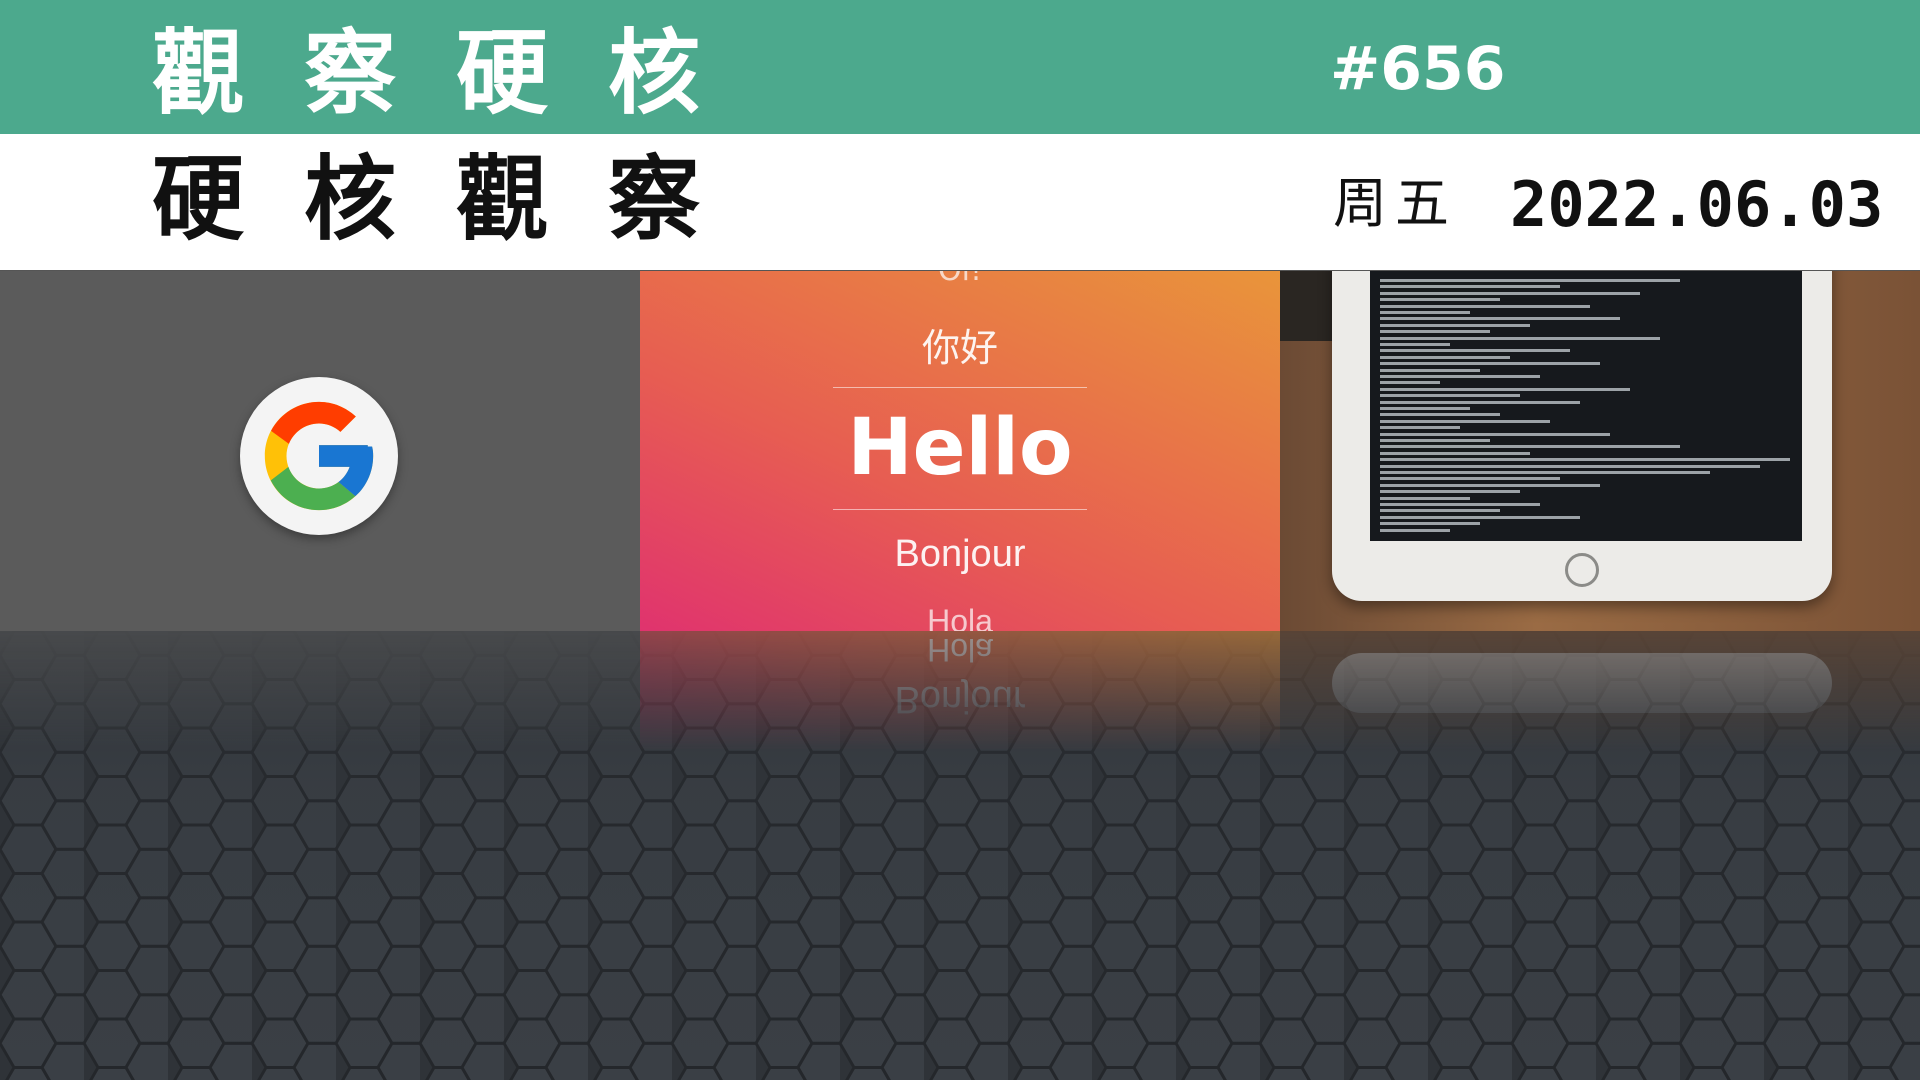 This screenshot has width=1920, height=1080. What do you see at coordinates (1582, 683) in the screenshot?
I see `reflection-tablet` at bounding box center [1582, 683].